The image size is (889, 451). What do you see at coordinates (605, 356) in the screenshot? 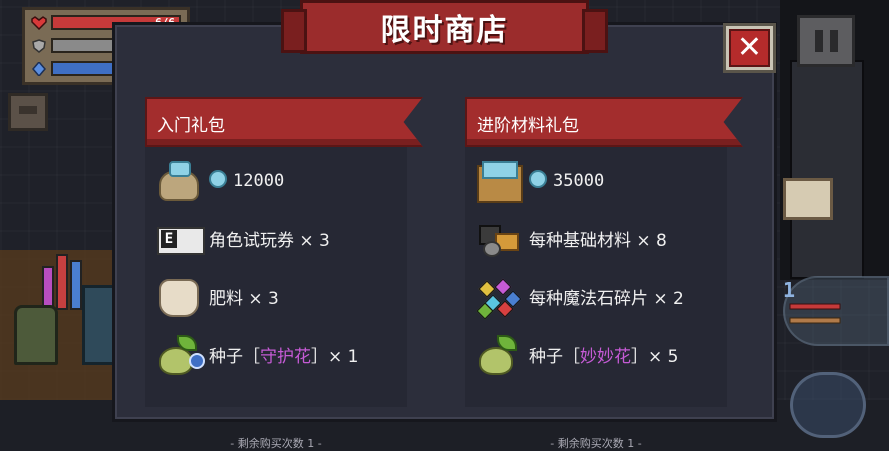
I see `seed-name: 妙妙花` at bounding box center [605, 356].